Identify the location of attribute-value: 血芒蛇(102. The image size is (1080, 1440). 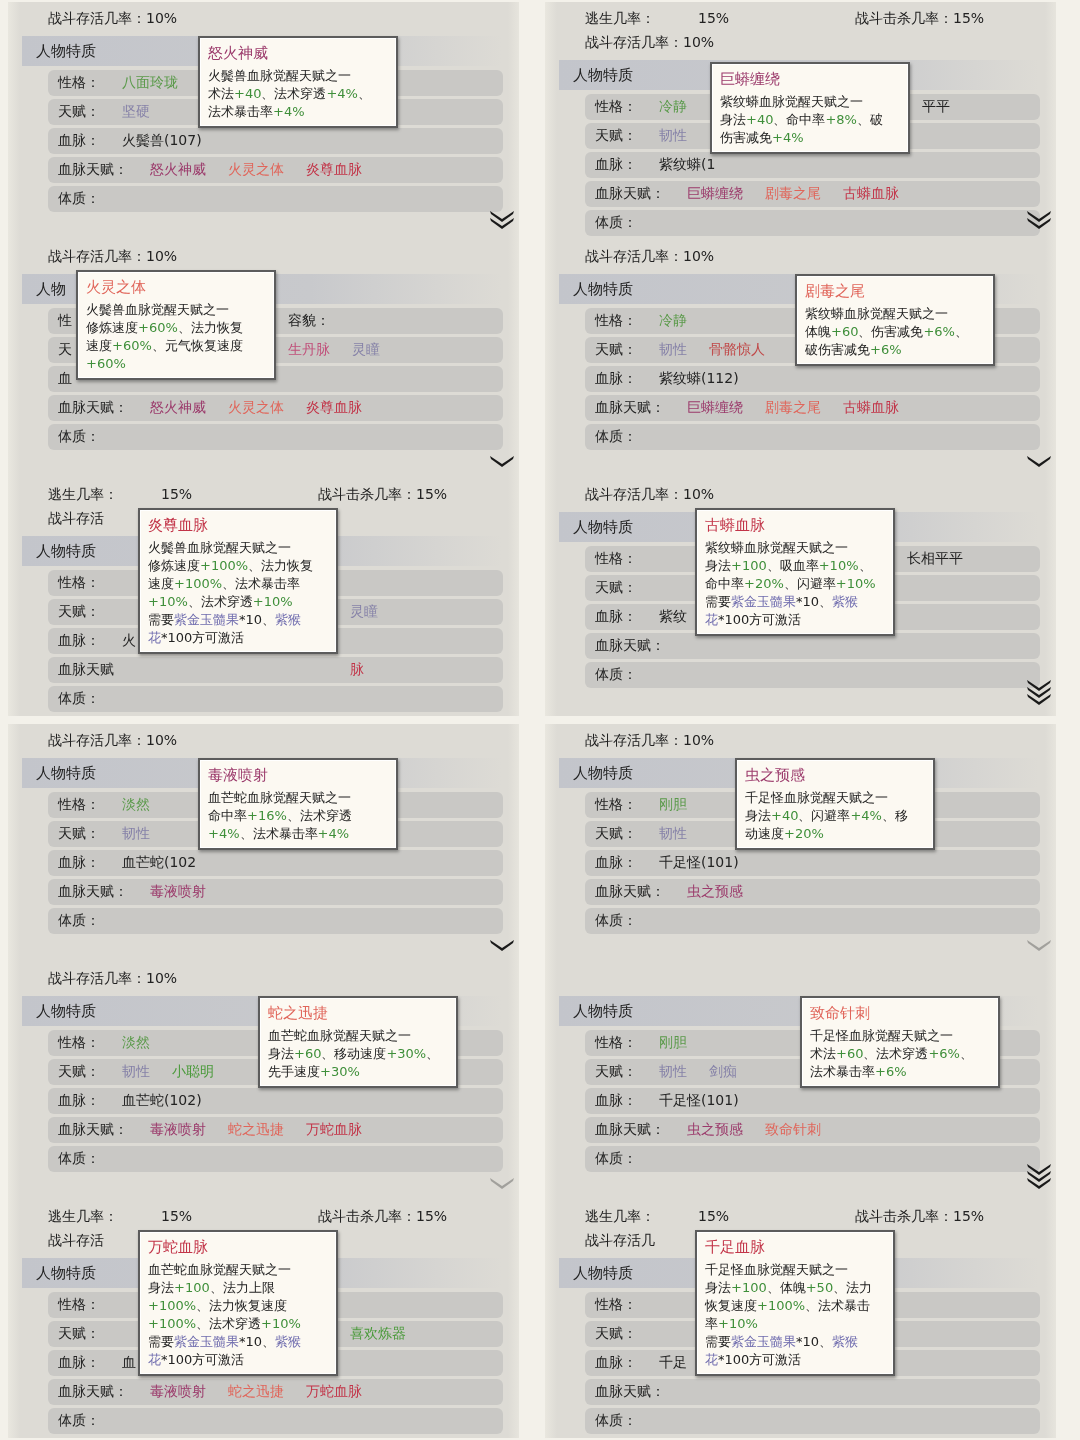
(159, 863).